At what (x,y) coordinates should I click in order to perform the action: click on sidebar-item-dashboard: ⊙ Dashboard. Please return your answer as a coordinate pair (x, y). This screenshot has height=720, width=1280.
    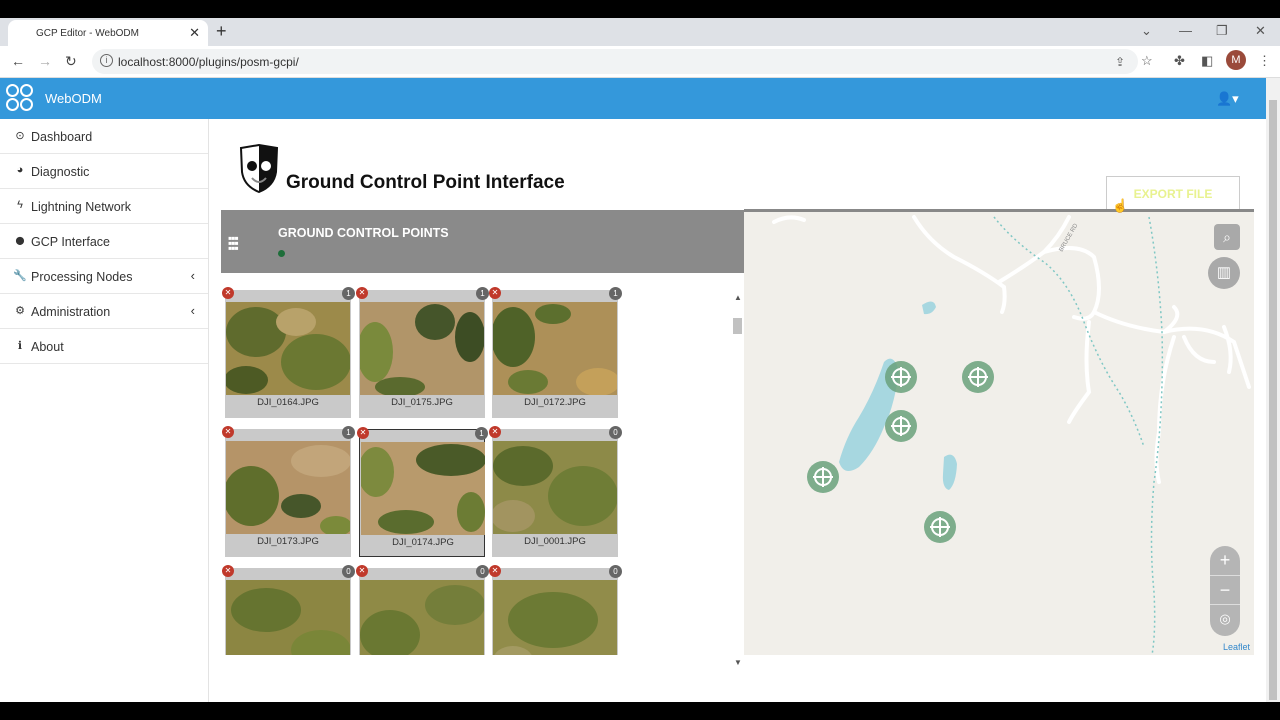
    Looking at the image, I should click on (104, 136).